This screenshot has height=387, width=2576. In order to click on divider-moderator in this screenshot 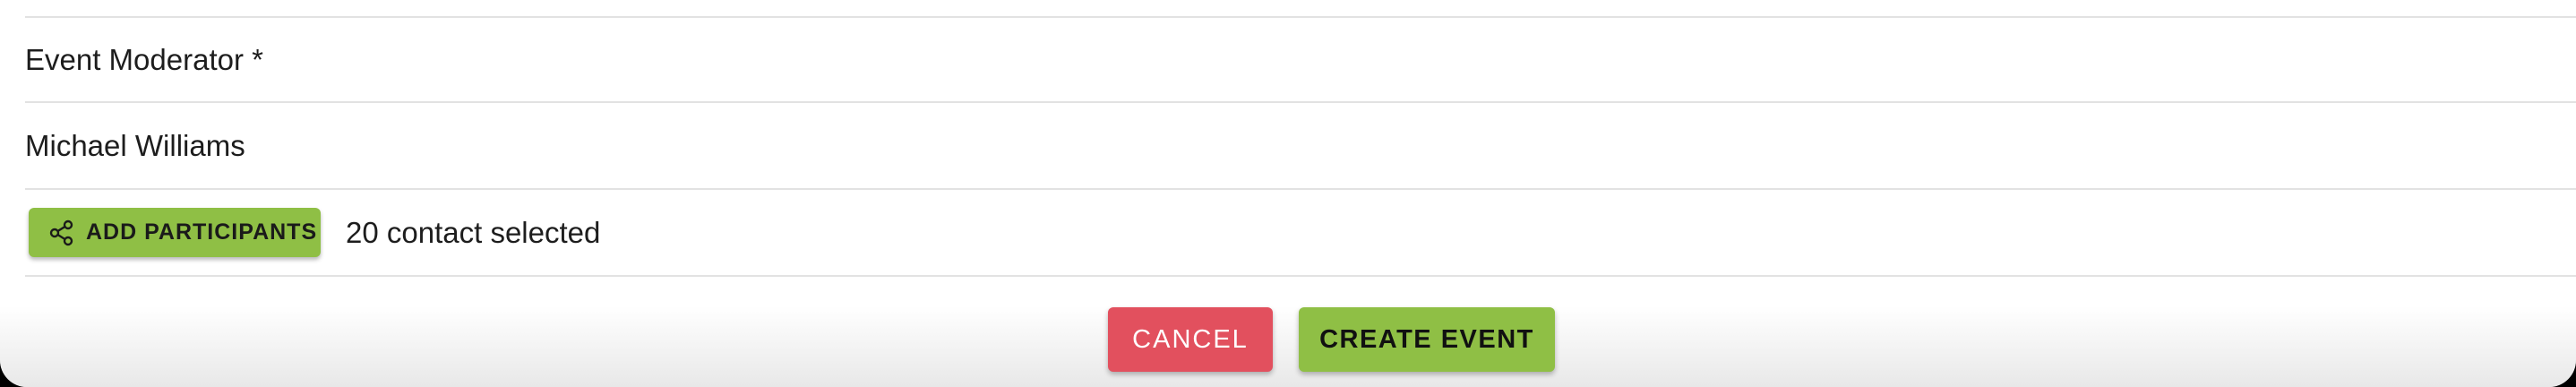, I will do `click(1300, 102)`.